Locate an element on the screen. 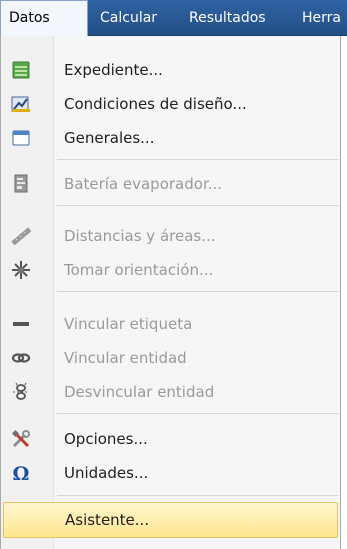 This screenshot has width=347, height=549. expediente-icon is located at coordinates (21, 70).